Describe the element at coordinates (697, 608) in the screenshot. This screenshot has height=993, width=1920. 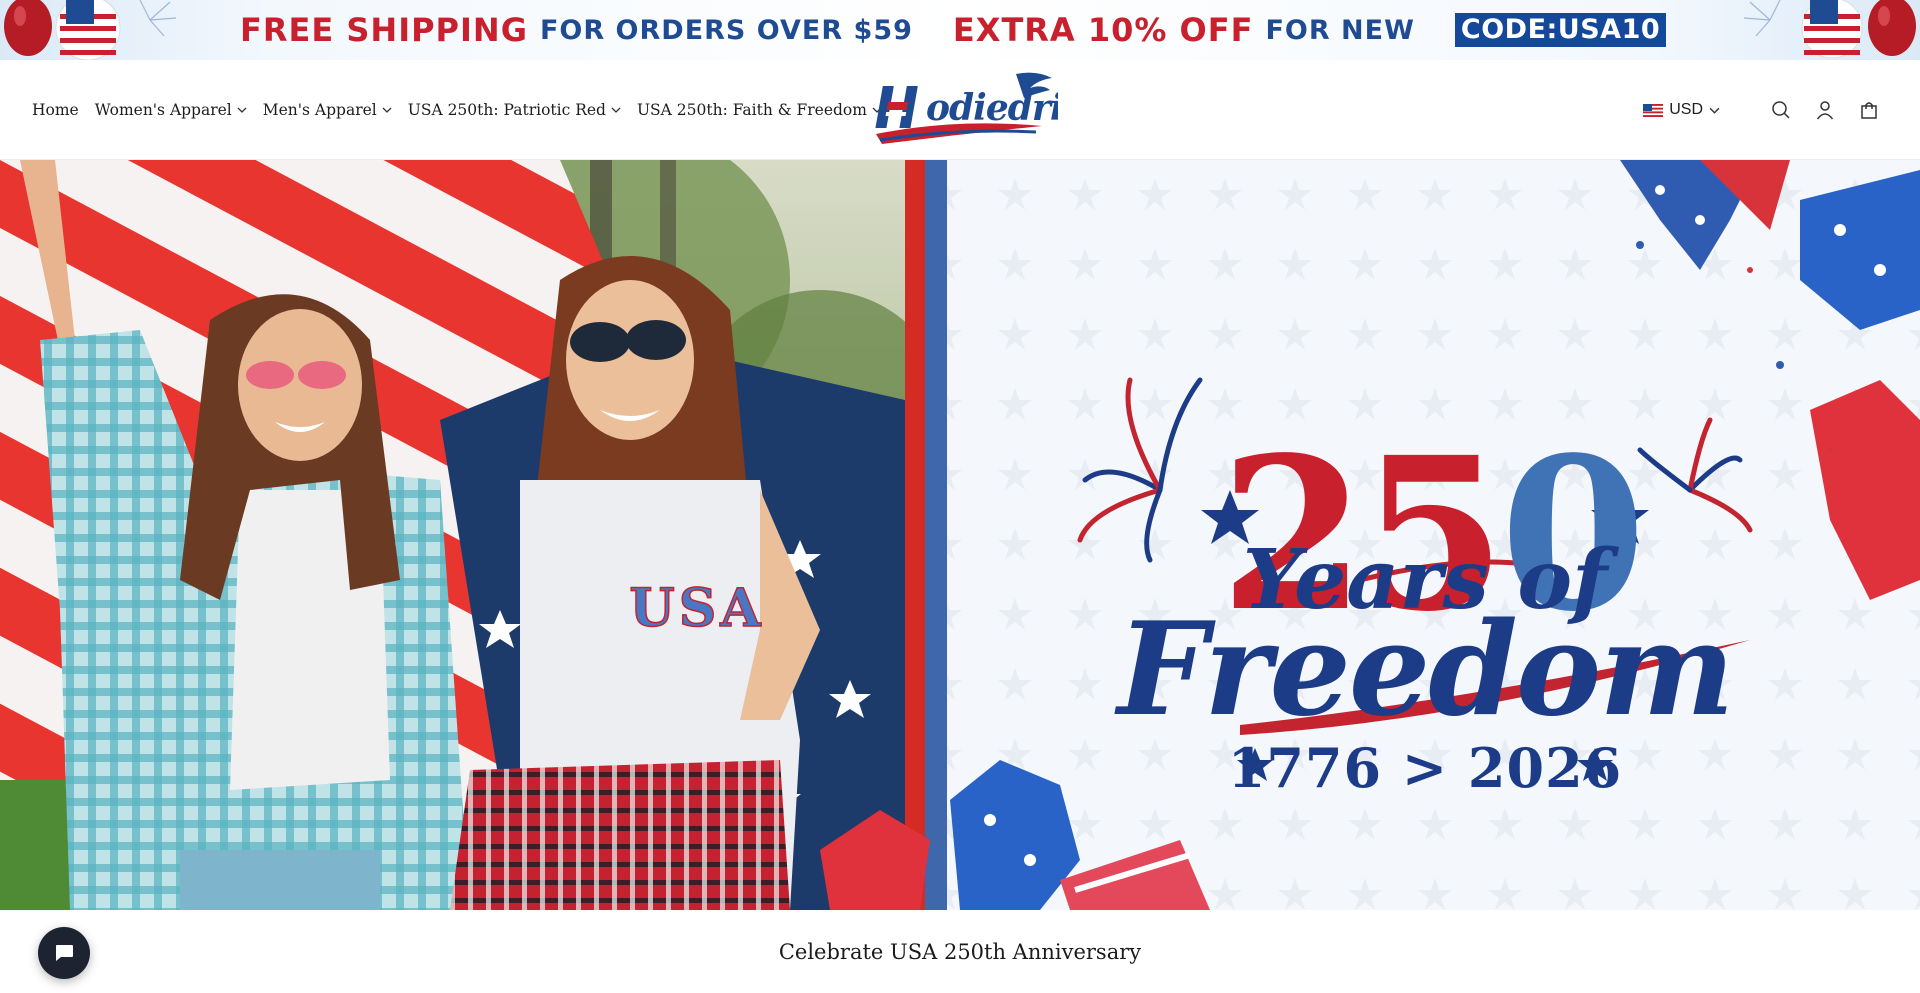
I see `shirt-print-text: USA` at that location.